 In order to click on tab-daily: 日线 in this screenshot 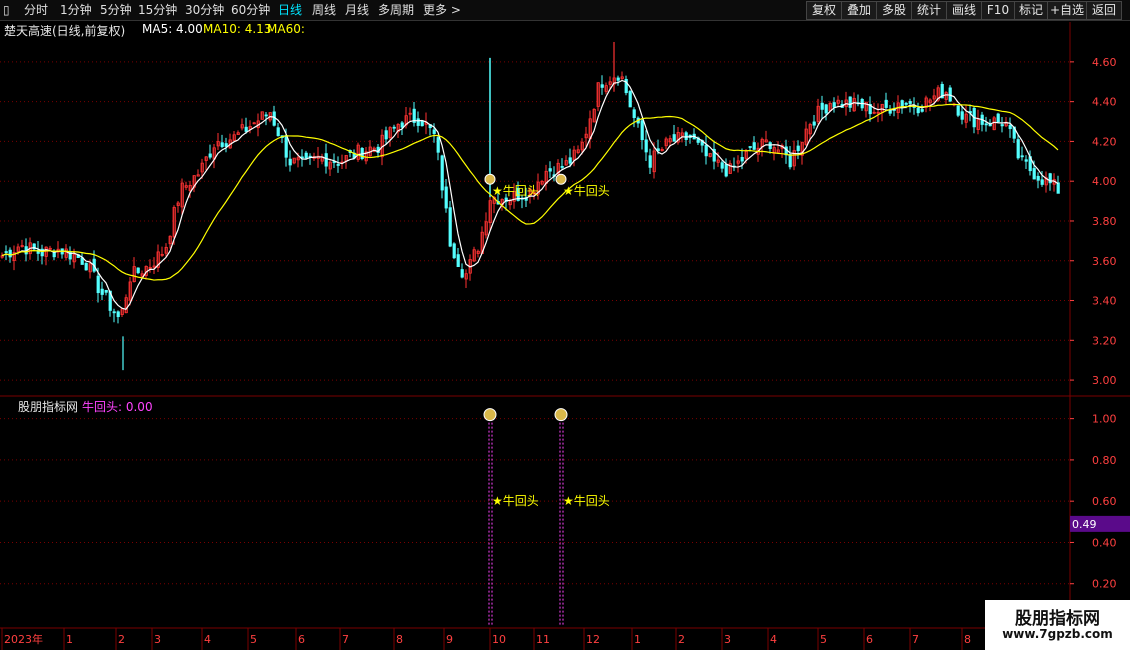, I will do `click(290, 10)`.